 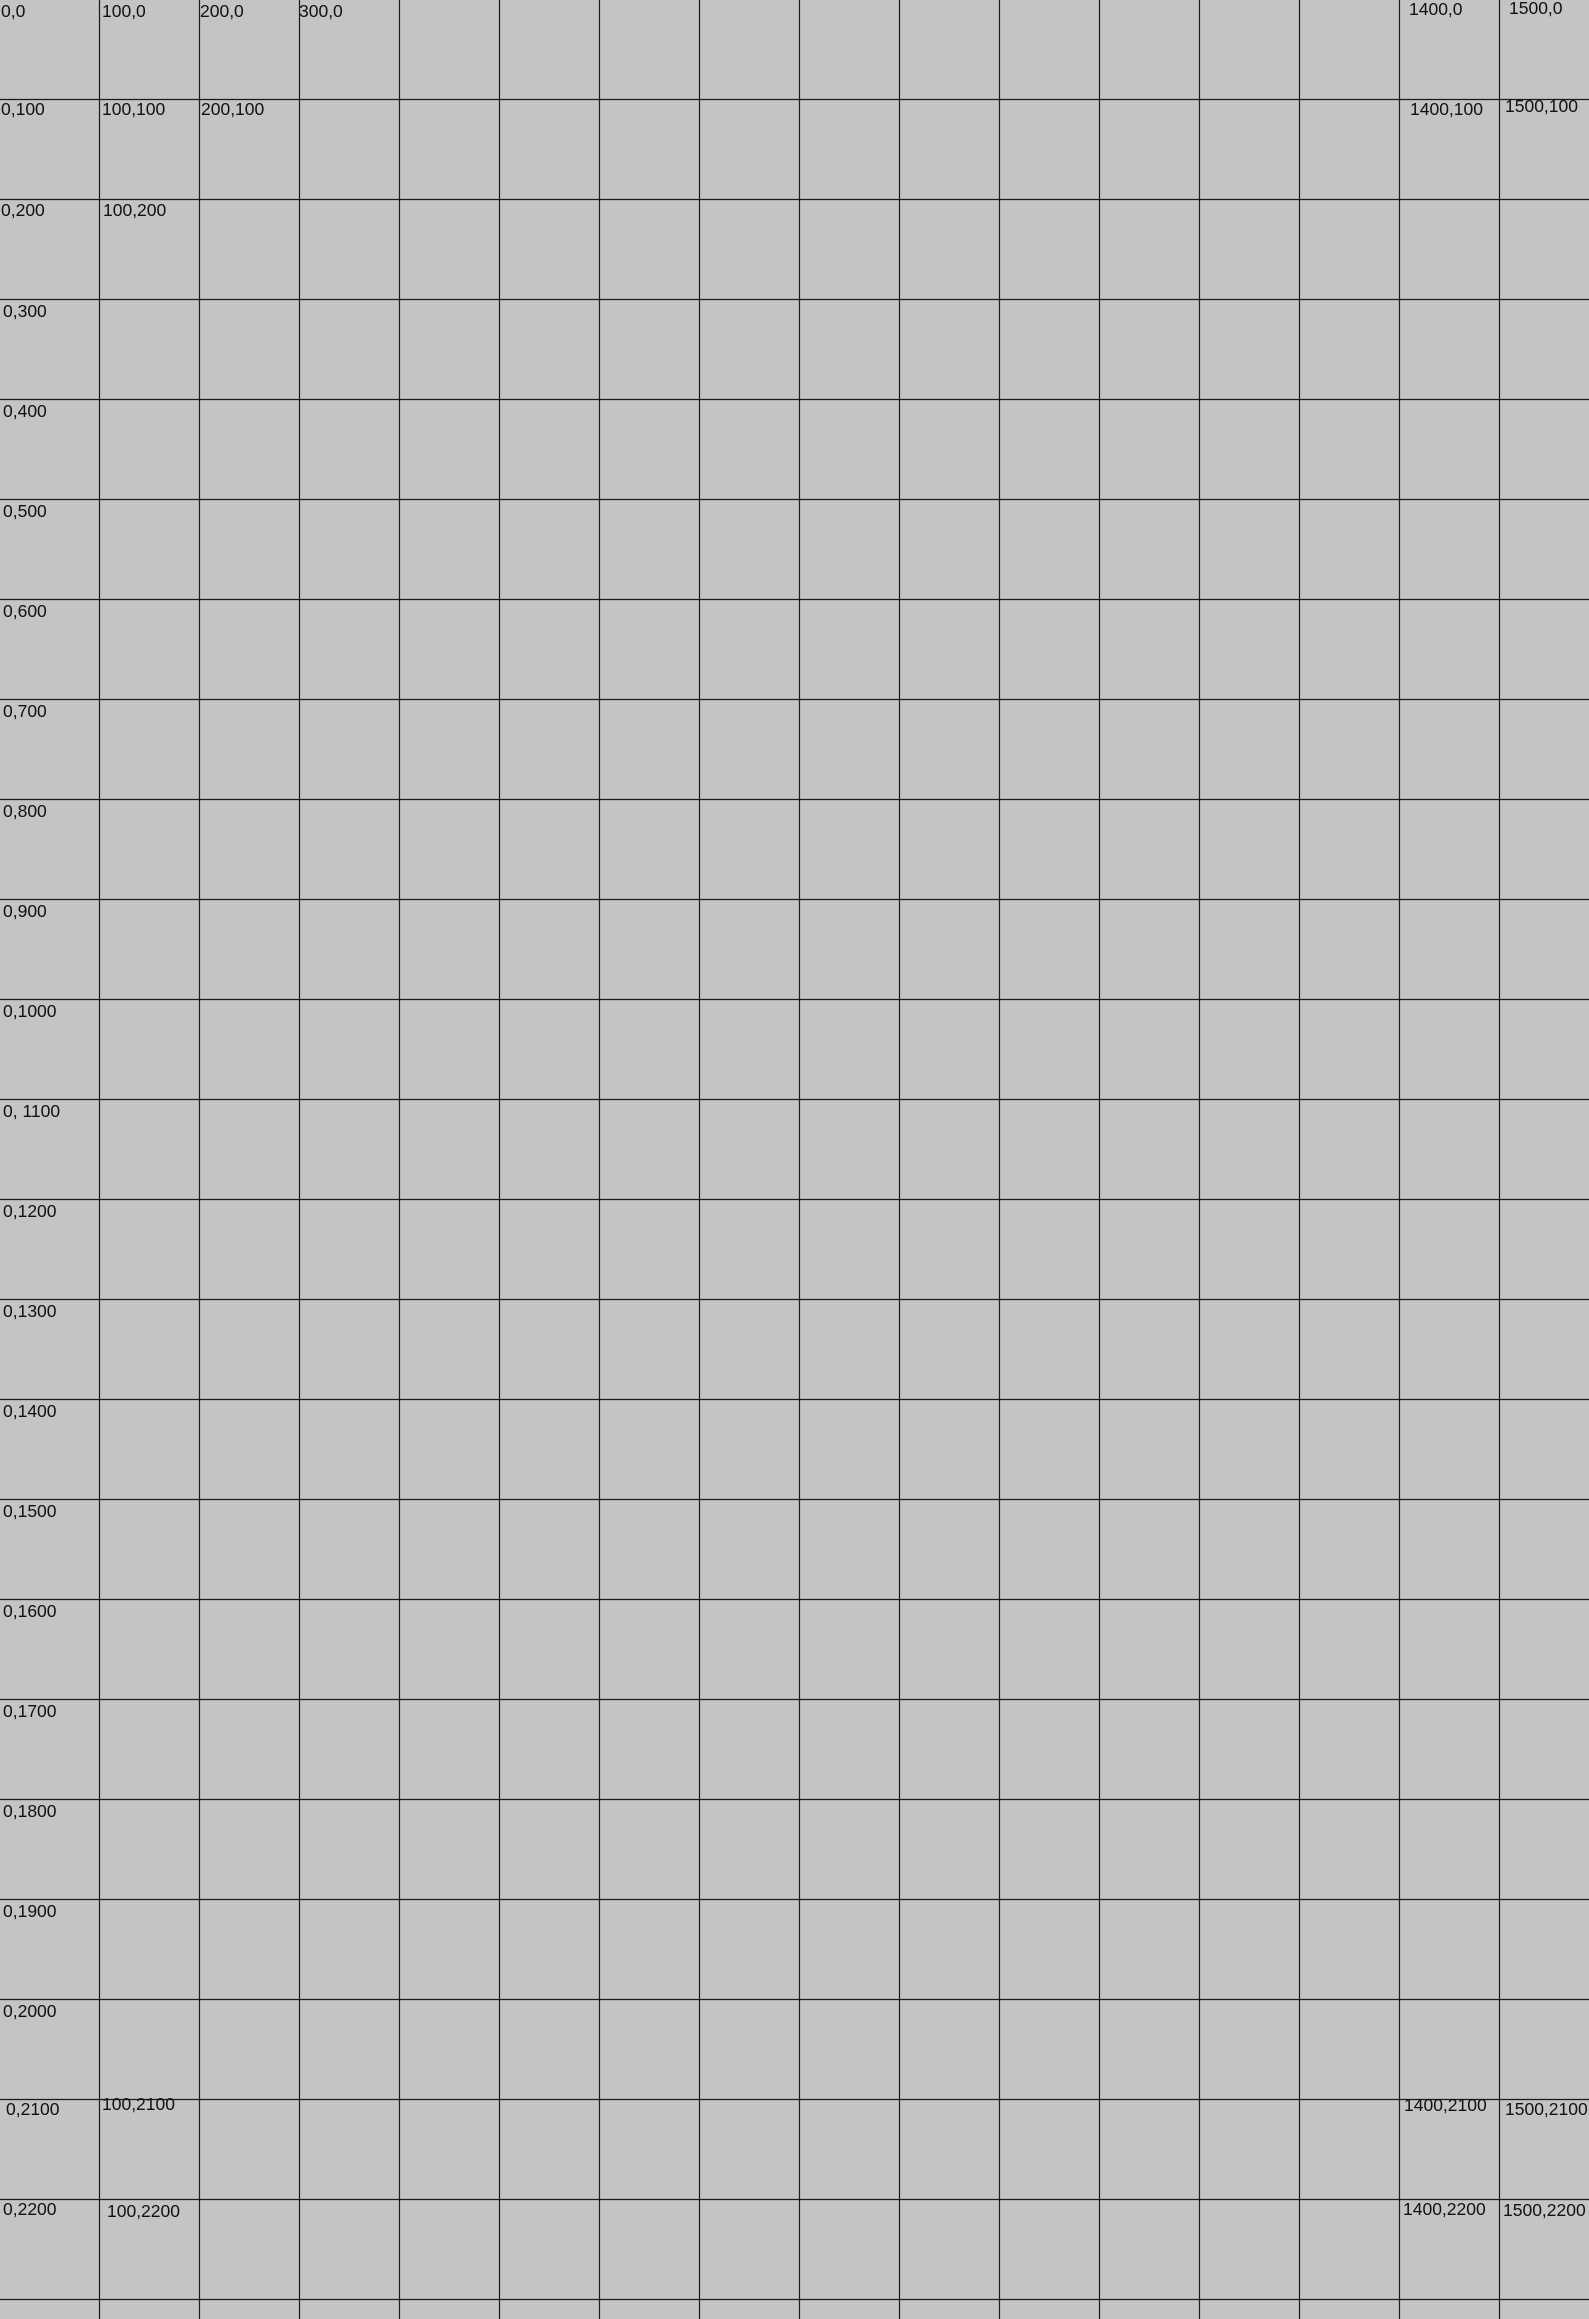 What do you see at coordinates (30, 1411) in the screenshot?
I see `label-0-1400: 0,1400` at bounding box center [30, 1411].